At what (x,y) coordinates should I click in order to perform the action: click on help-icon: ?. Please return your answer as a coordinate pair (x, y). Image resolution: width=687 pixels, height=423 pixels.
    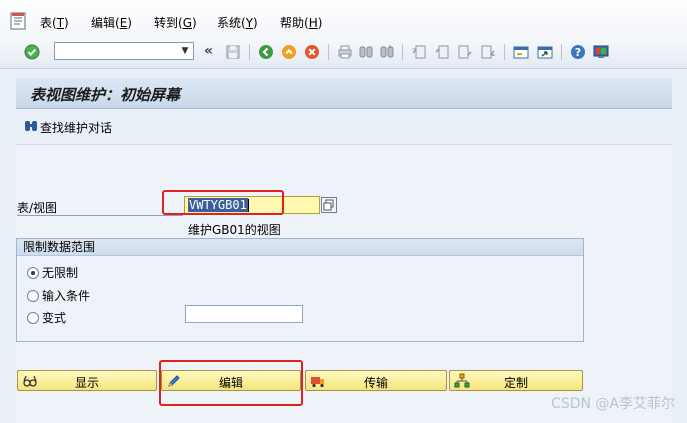
    Looking at the image, I should click on (578, 52).